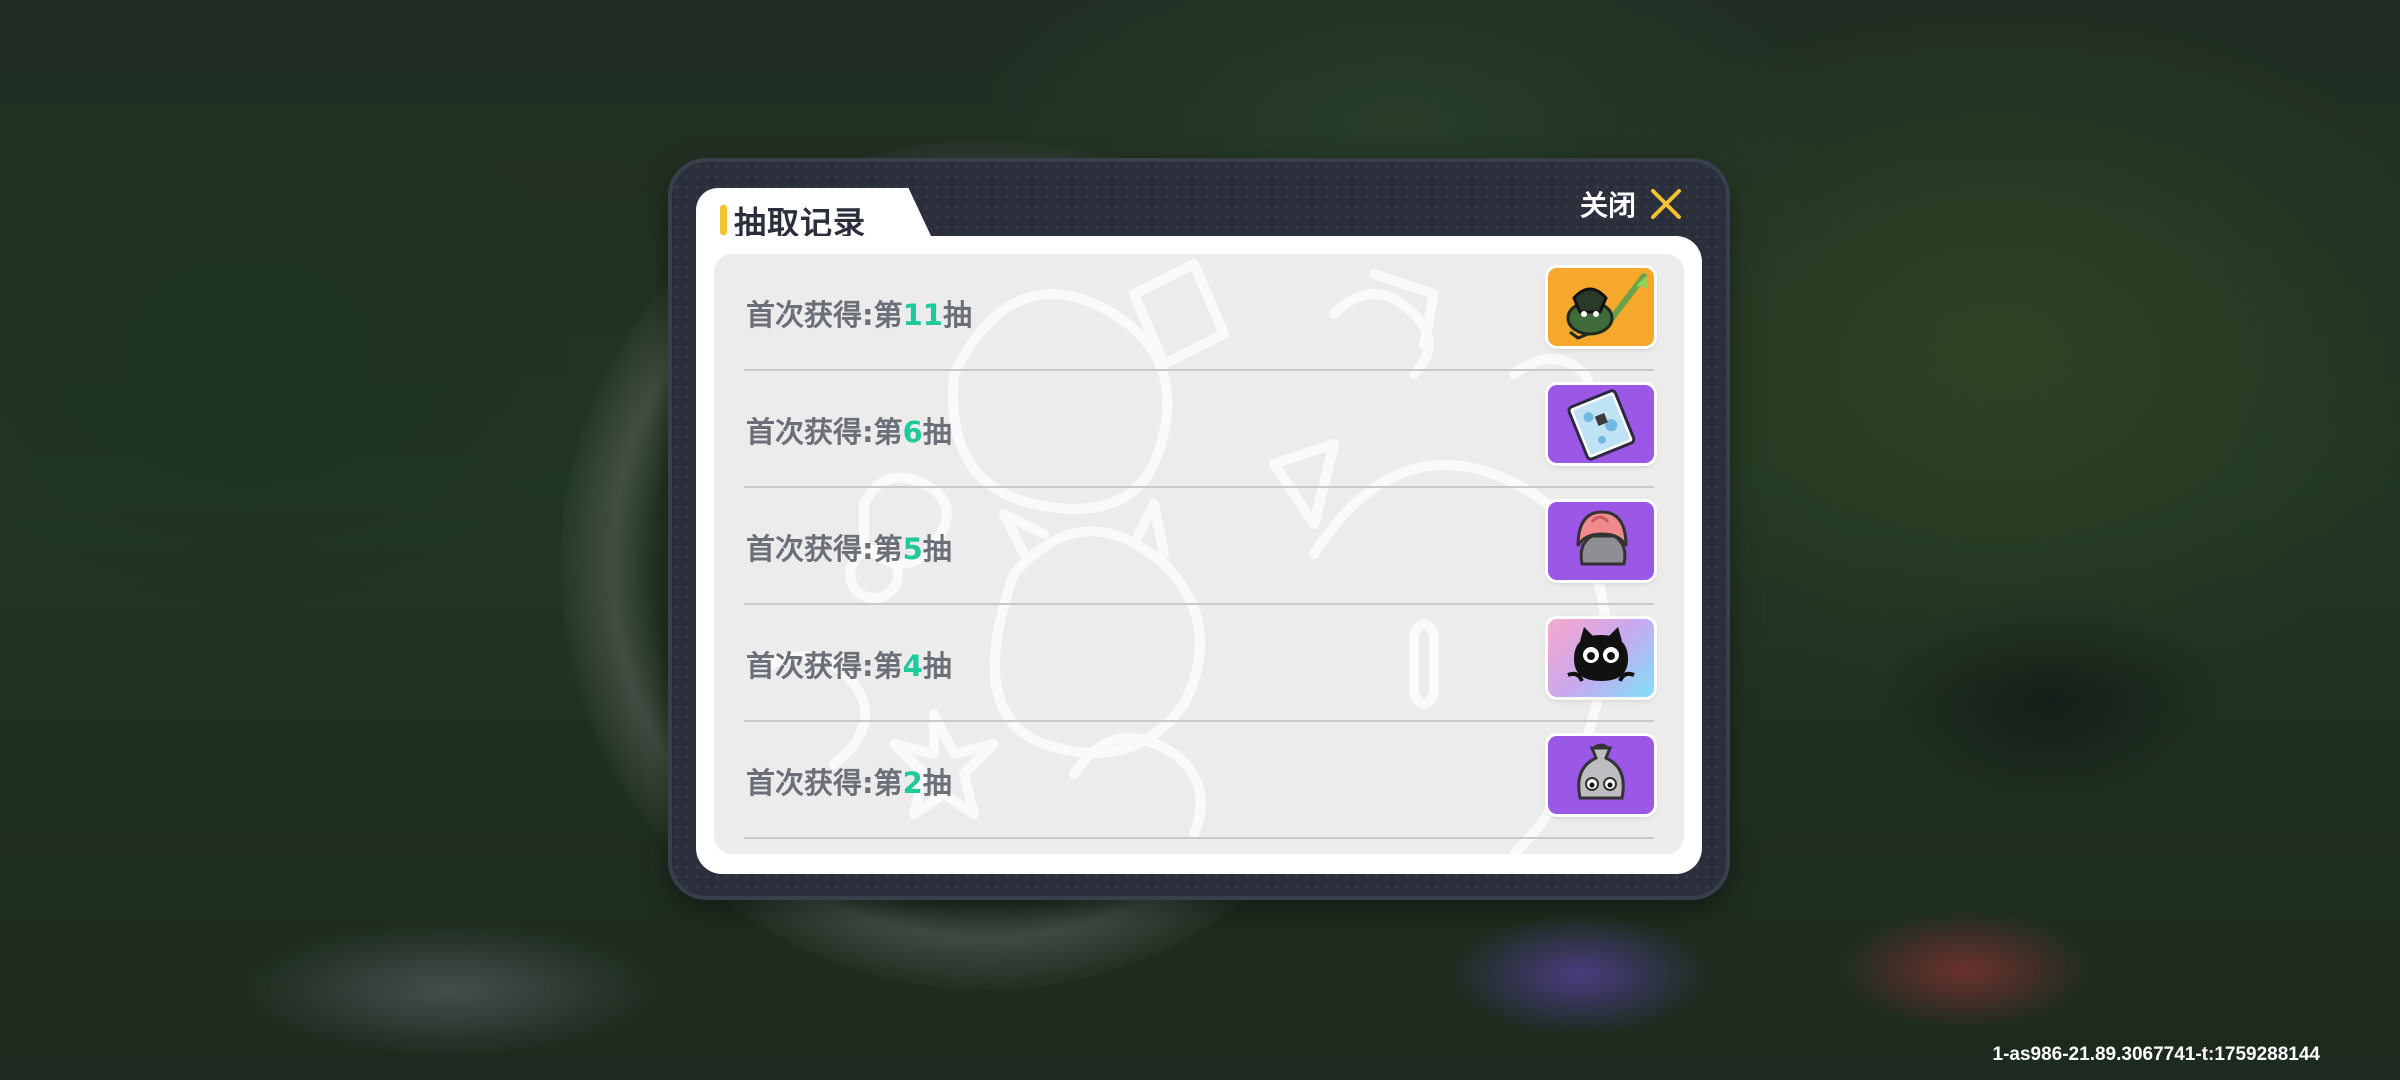 The width and height of the screenshot is (2400, 1080). Describe the element at coordinates (912, 432) in the screenshot. I see `record-draw-number: 6` at that location.